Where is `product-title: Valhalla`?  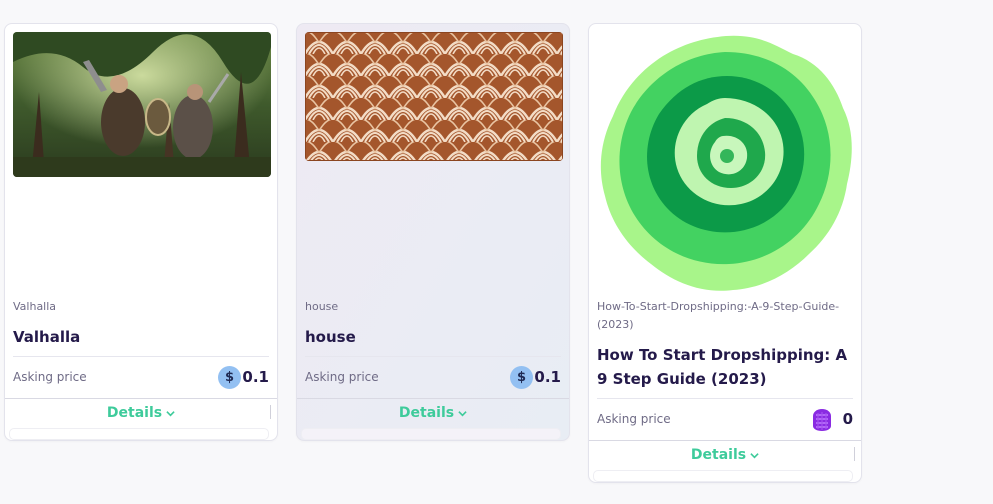 product-title: Valhalla is located at coordinates (141, 337).